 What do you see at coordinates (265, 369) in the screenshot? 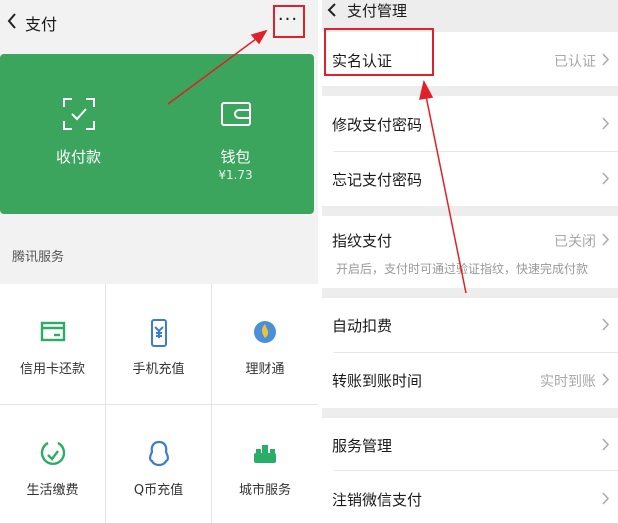
I see `service-label: 理财通` at bounding box center [265, 369].